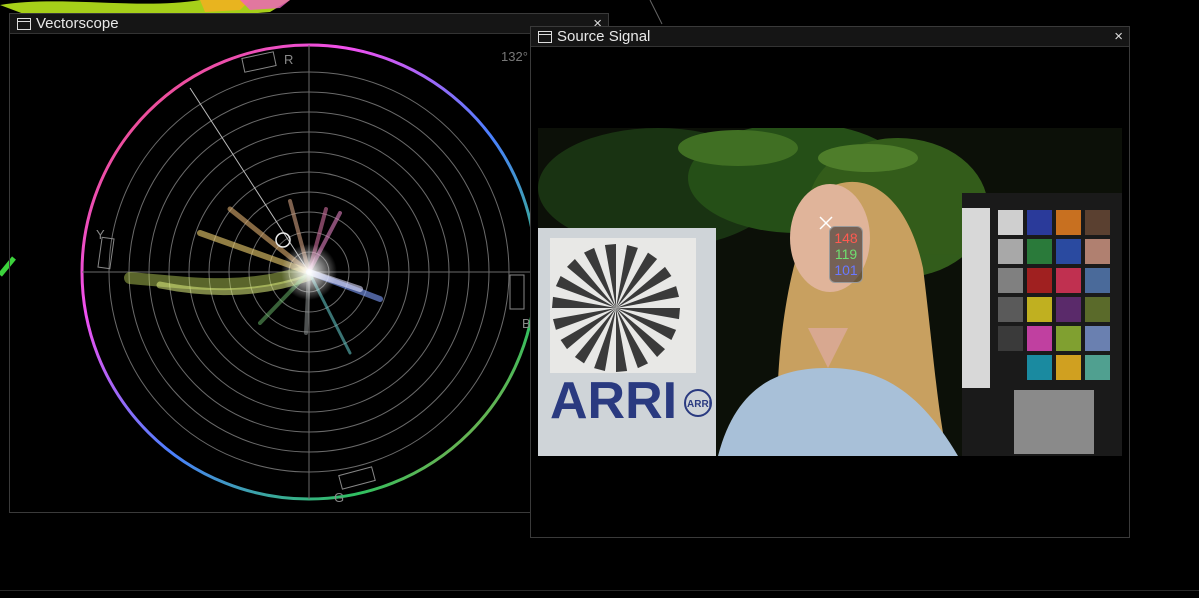 The height and width of the screenshot is (598, 1199). I want to click on readout-blue: 101, so click(846, 270).